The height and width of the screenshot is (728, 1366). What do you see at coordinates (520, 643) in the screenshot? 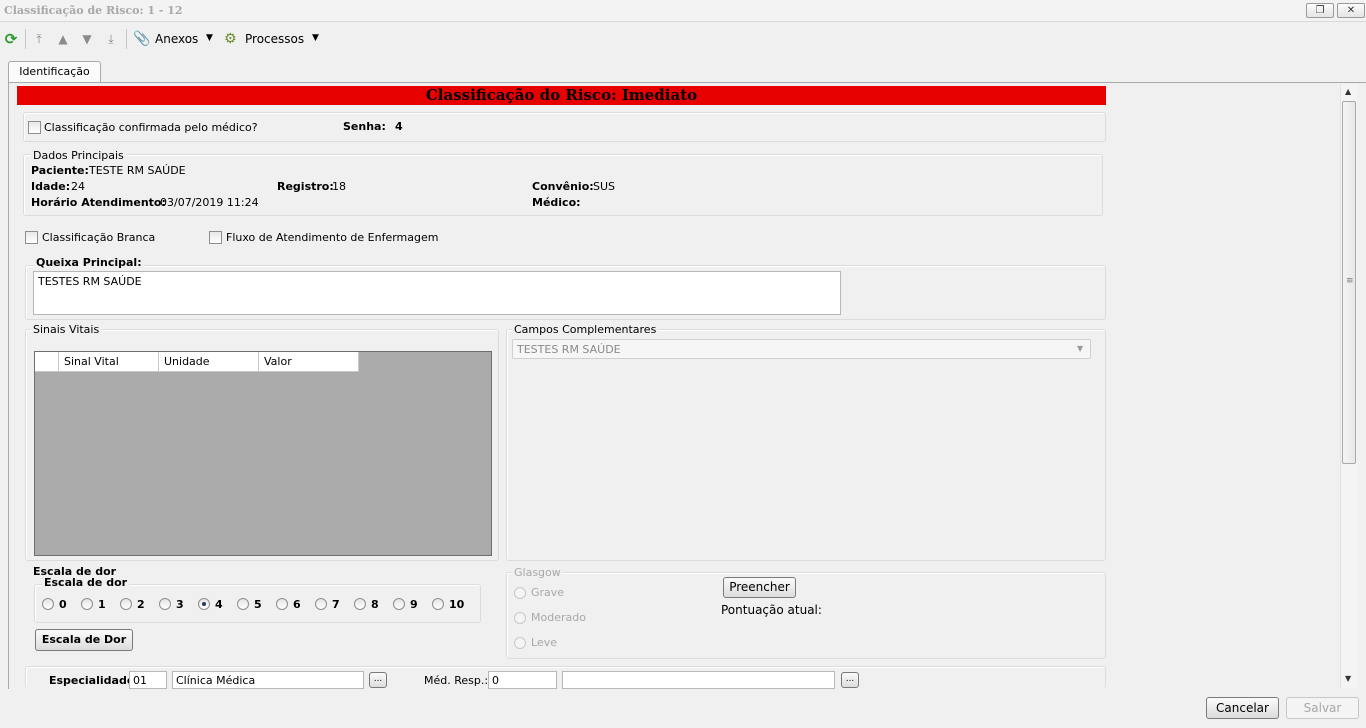
I see `glasgow-radio-leve` at bounding box center [520, 643].